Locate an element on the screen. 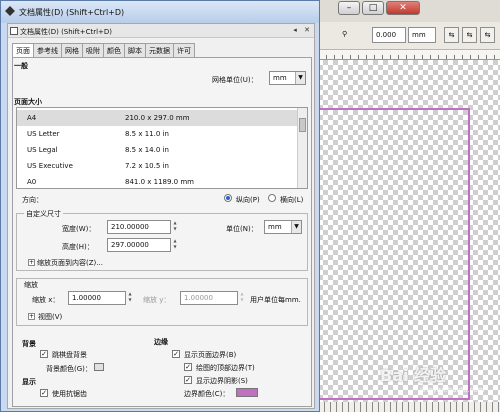 This screenshot has width=500, height=412. landscape-radio is located at coordinates (272, 198).